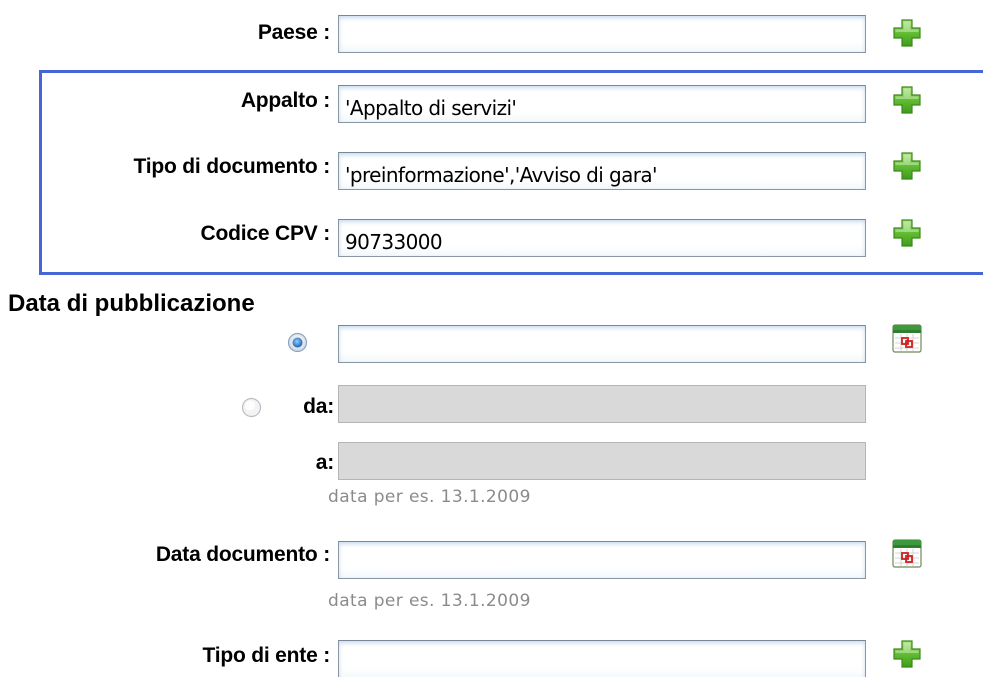 The height and width of the screenshot is (677, 983). Describe the element at coordinates (265, 233) in the screenshot. I see `codice-cpv-label: Codice CPV :` at that location.